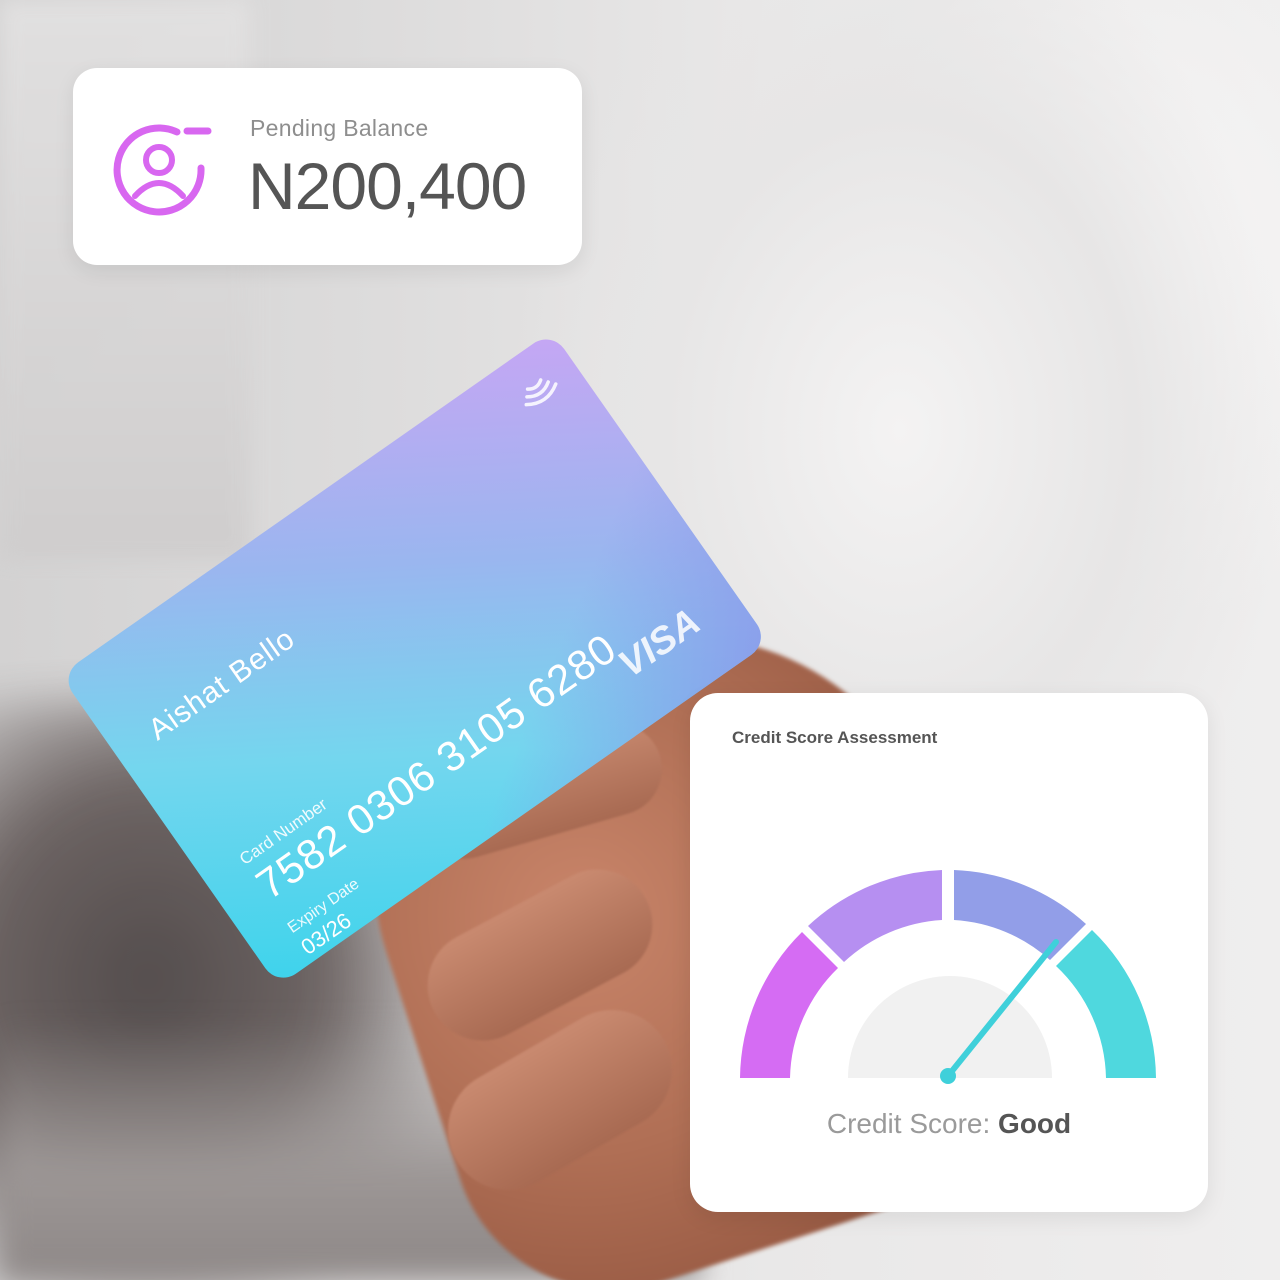 Image resolution: width=1280 pixels, height=1280 pixels. I want to click on credit-score-gauge, so click(948, 977).